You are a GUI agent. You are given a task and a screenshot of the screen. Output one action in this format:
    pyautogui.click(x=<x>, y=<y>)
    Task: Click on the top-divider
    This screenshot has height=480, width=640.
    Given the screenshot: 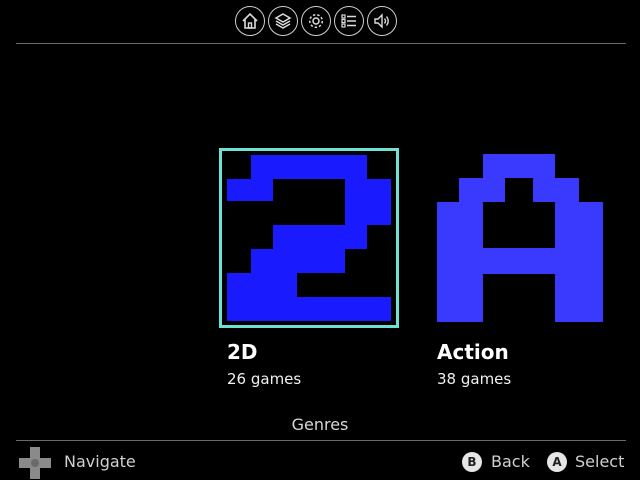 What is the action you would take?
    pyautogui.click(x=321, y=43)
    